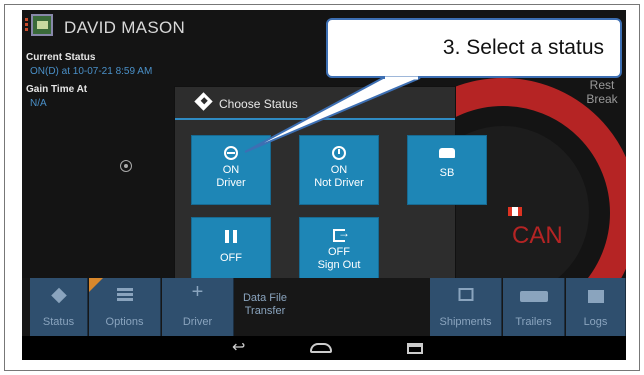 This screenshot has height=375, width=644. Describe the element at coordinates (59, 307) in the screenshot. I see `status-tab-button: Status` at that location.